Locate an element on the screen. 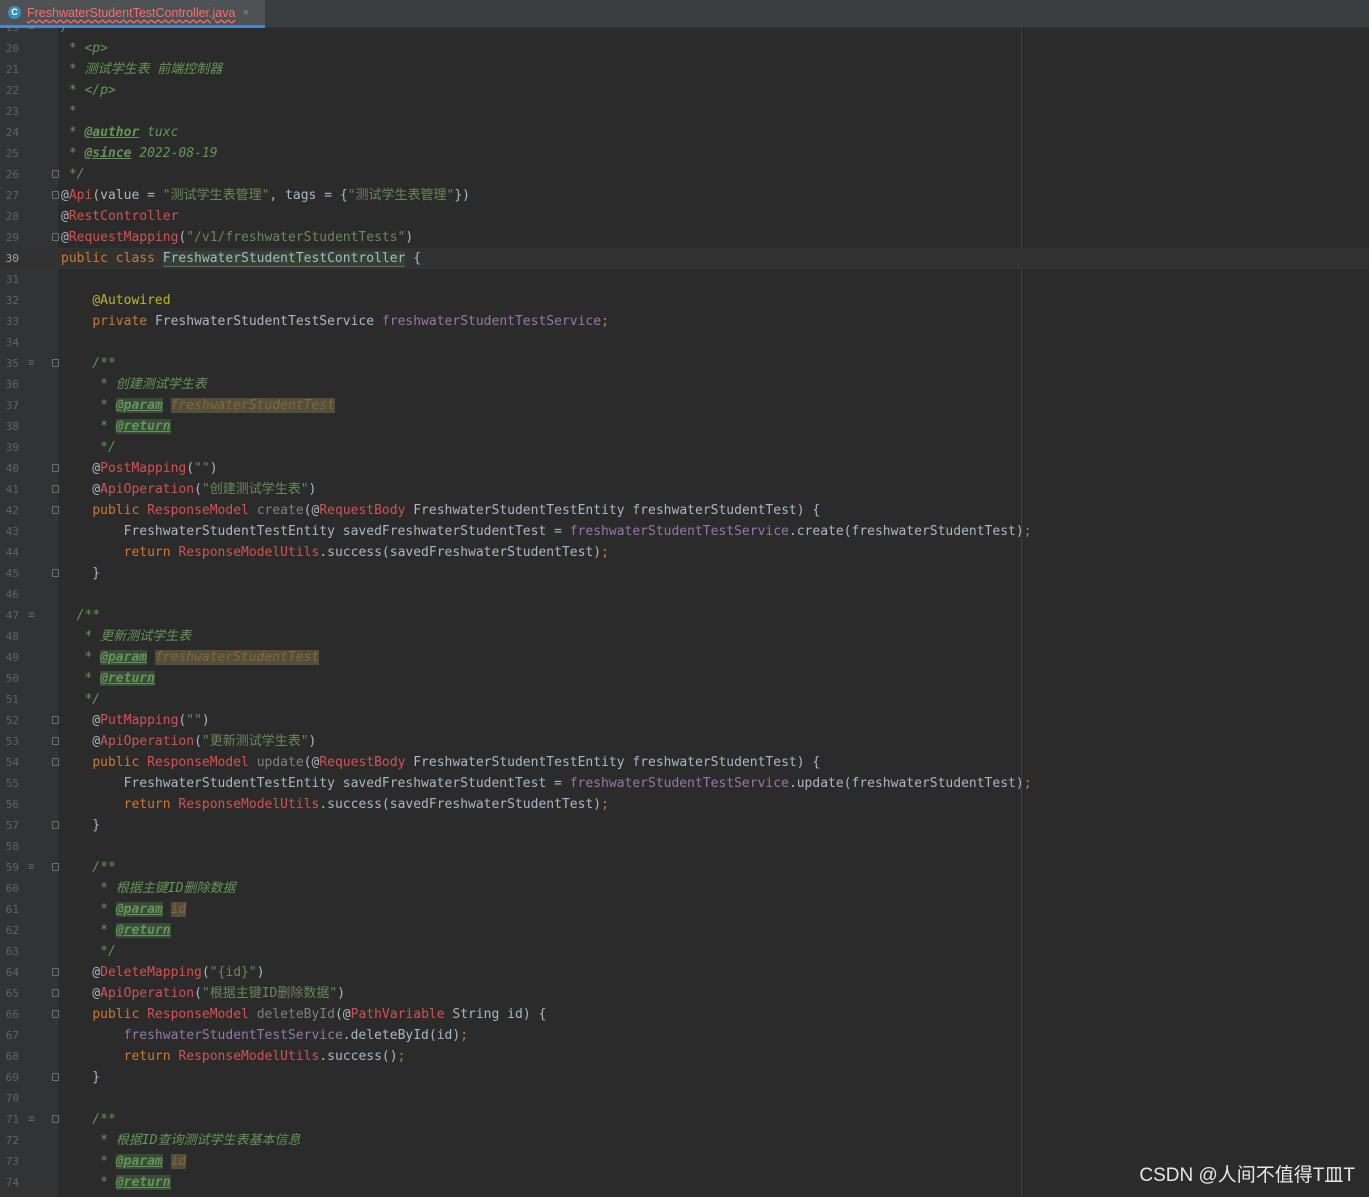  code-line: 62 * @return is located at coordinates (88, 930).